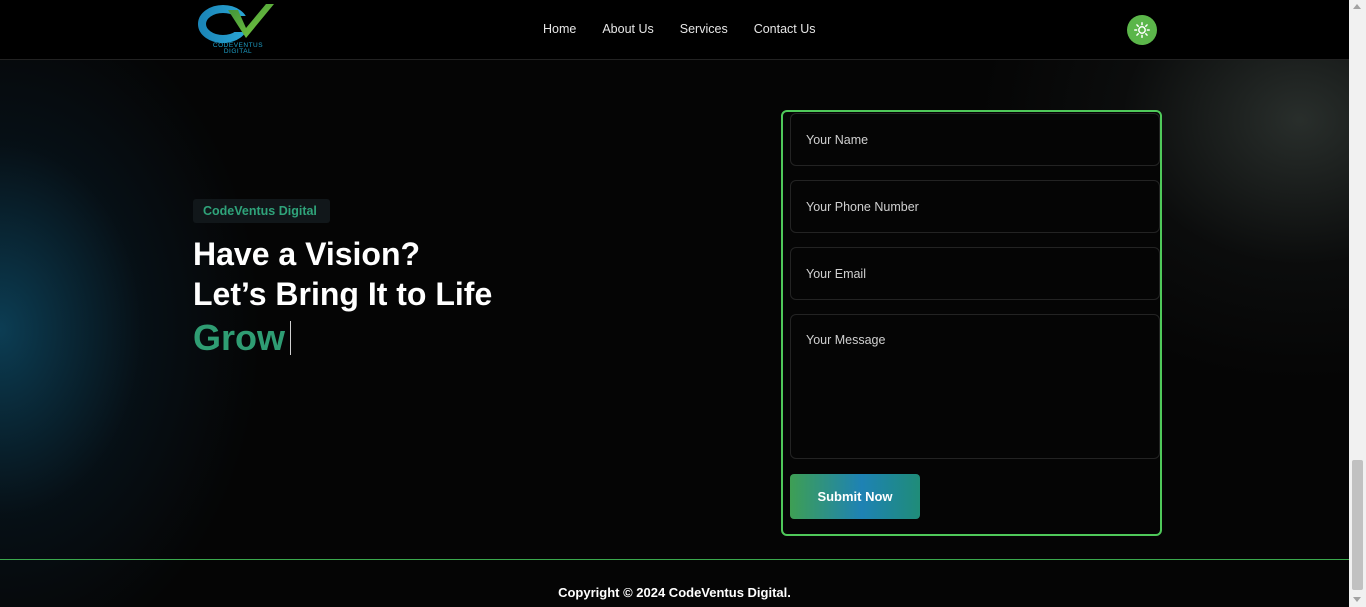 This screenshot has height=607, width=1366. What do you see at coordinates (975, 273) in the screenshot?
I see `email-field` at bounding box center [975, 273].